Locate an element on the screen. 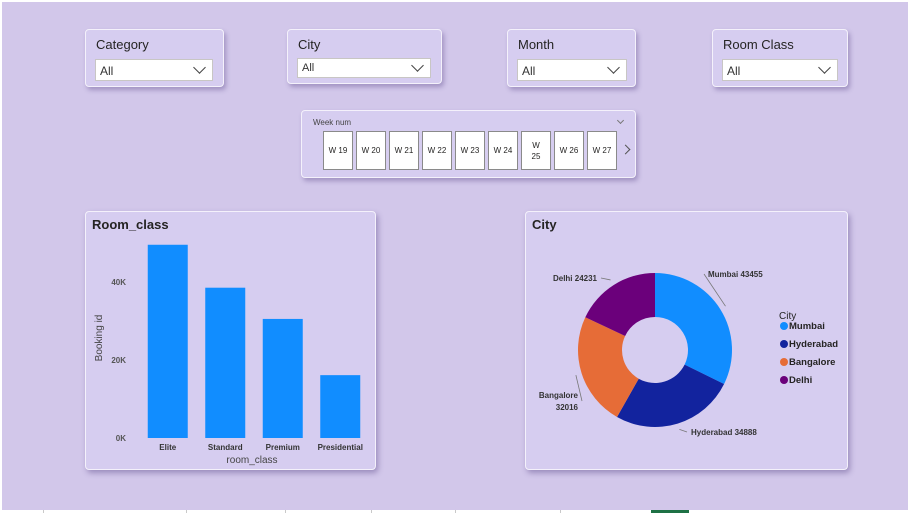 This screenshot has width=910, height=513. y-tick-label: 0K is located at coordinates (121, 438).